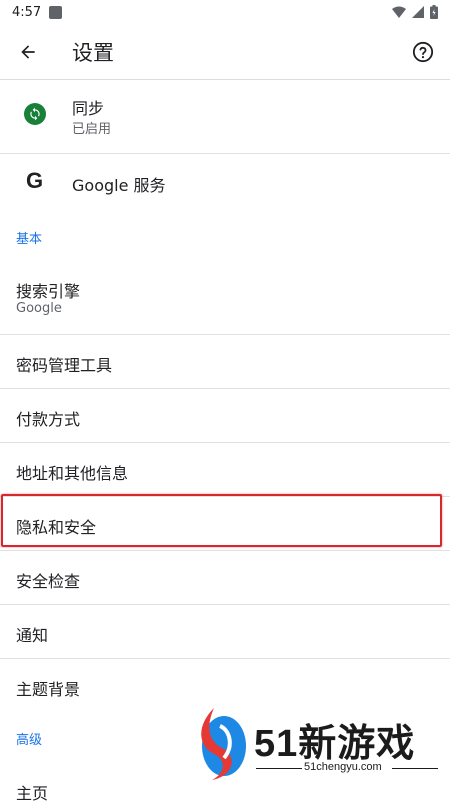  Describe the element at coordinates (64, 365) in the screenshot. I see `passwords-label: 密码管理工具` at that location.